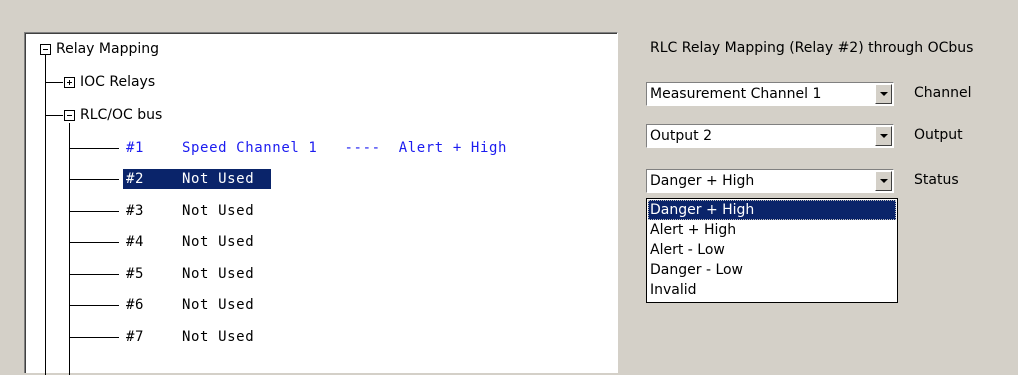  What do you see at coordinates (135, 274) in the screenshot?
I see `relay-5-number: #5` at bounding box center [135, 274].